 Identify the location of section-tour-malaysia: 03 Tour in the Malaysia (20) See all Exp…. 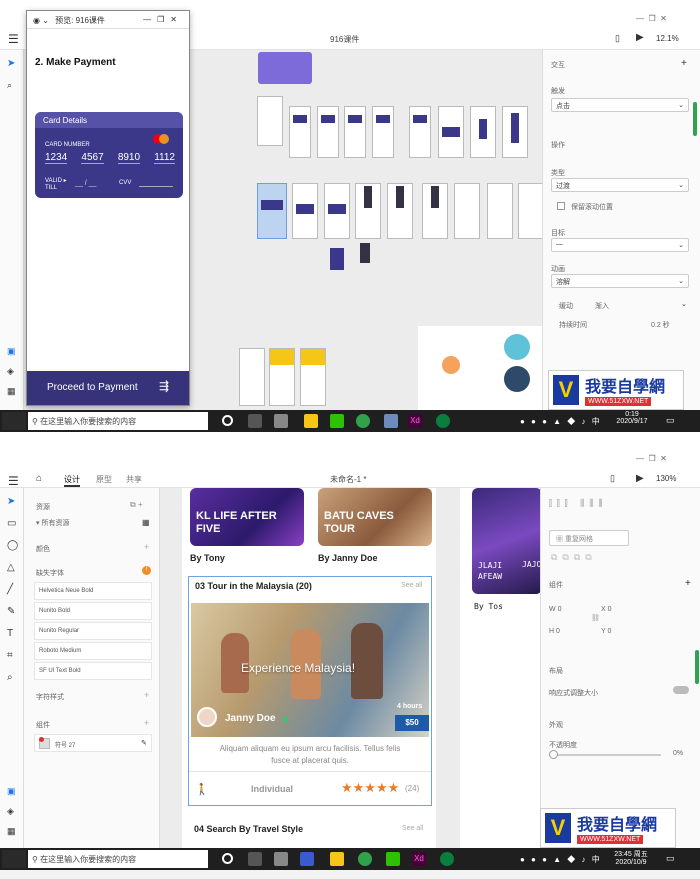
(310, 691).